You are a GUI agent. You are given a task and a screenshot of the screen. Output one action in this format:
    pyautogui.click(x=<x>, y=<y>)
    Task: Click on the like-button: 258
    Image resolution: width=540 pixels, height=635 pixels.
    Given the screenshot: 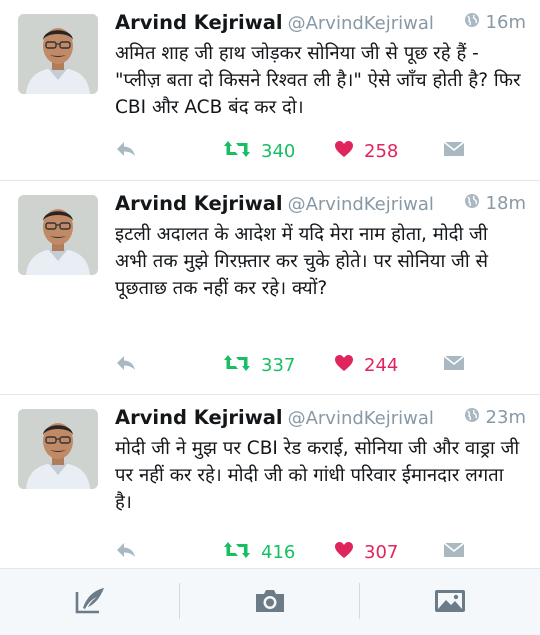 What is the action you would take?
    pyautogui.click(x=366, y=151)
    